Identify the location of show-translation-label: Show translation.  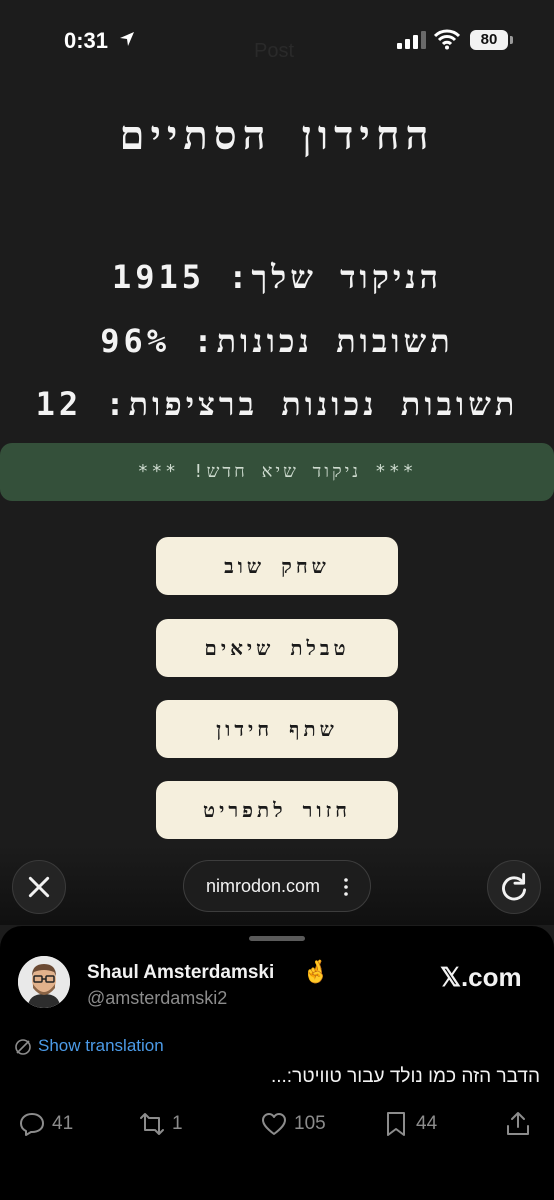
(101, 1045).